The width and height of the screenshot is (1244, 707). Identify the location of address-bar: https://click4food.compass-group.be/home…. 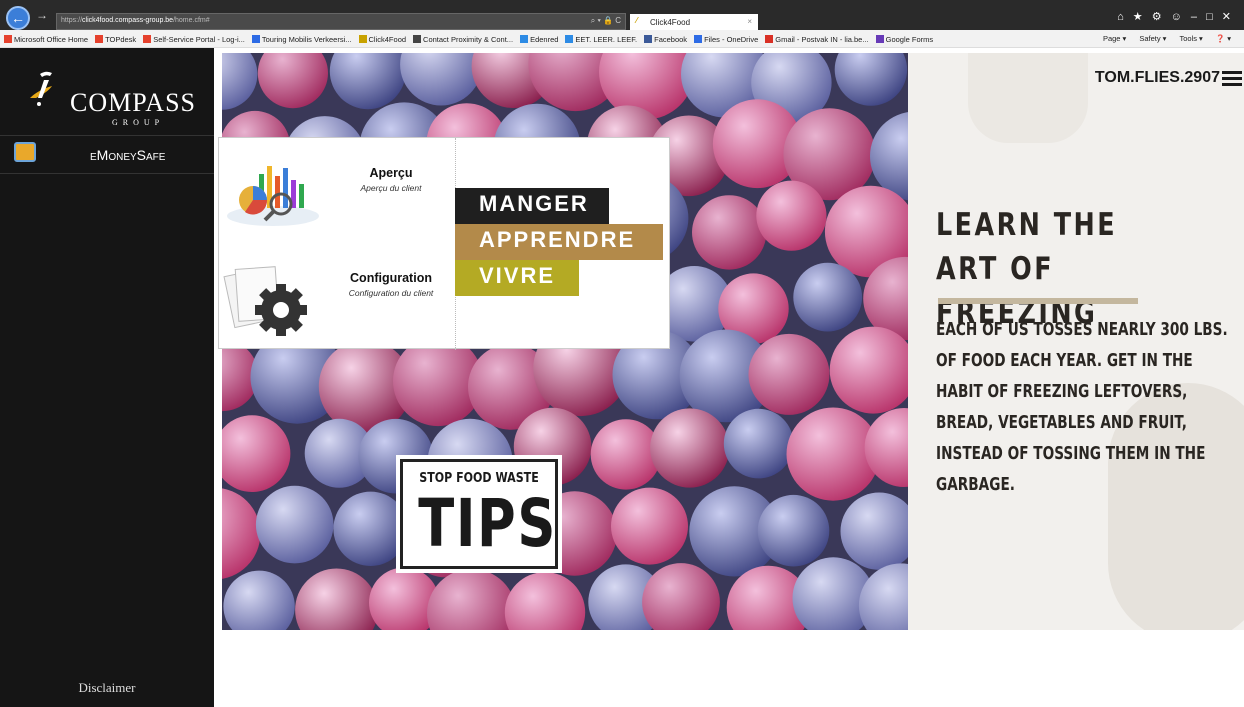
(341, 21).